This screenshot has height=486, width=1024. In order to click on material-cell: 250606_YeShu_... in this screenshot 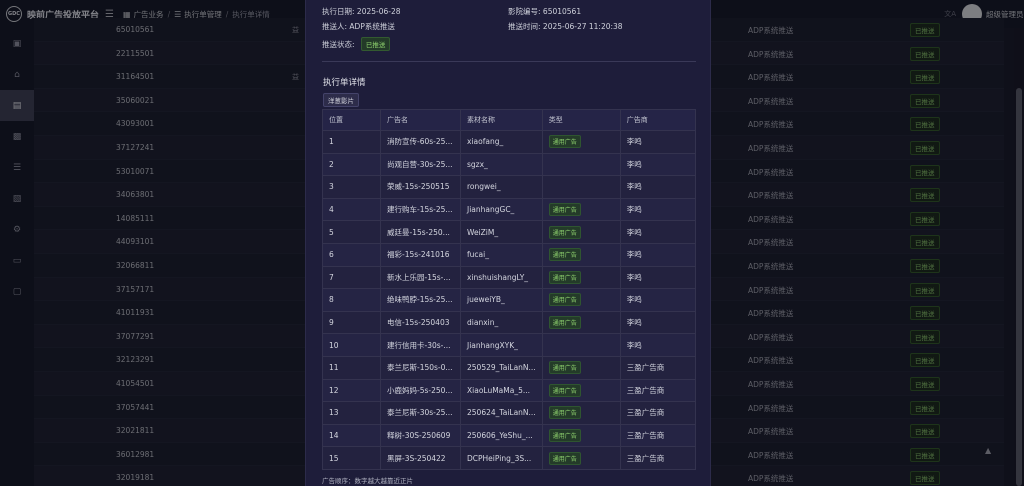, I will do `click(501, 435)`.